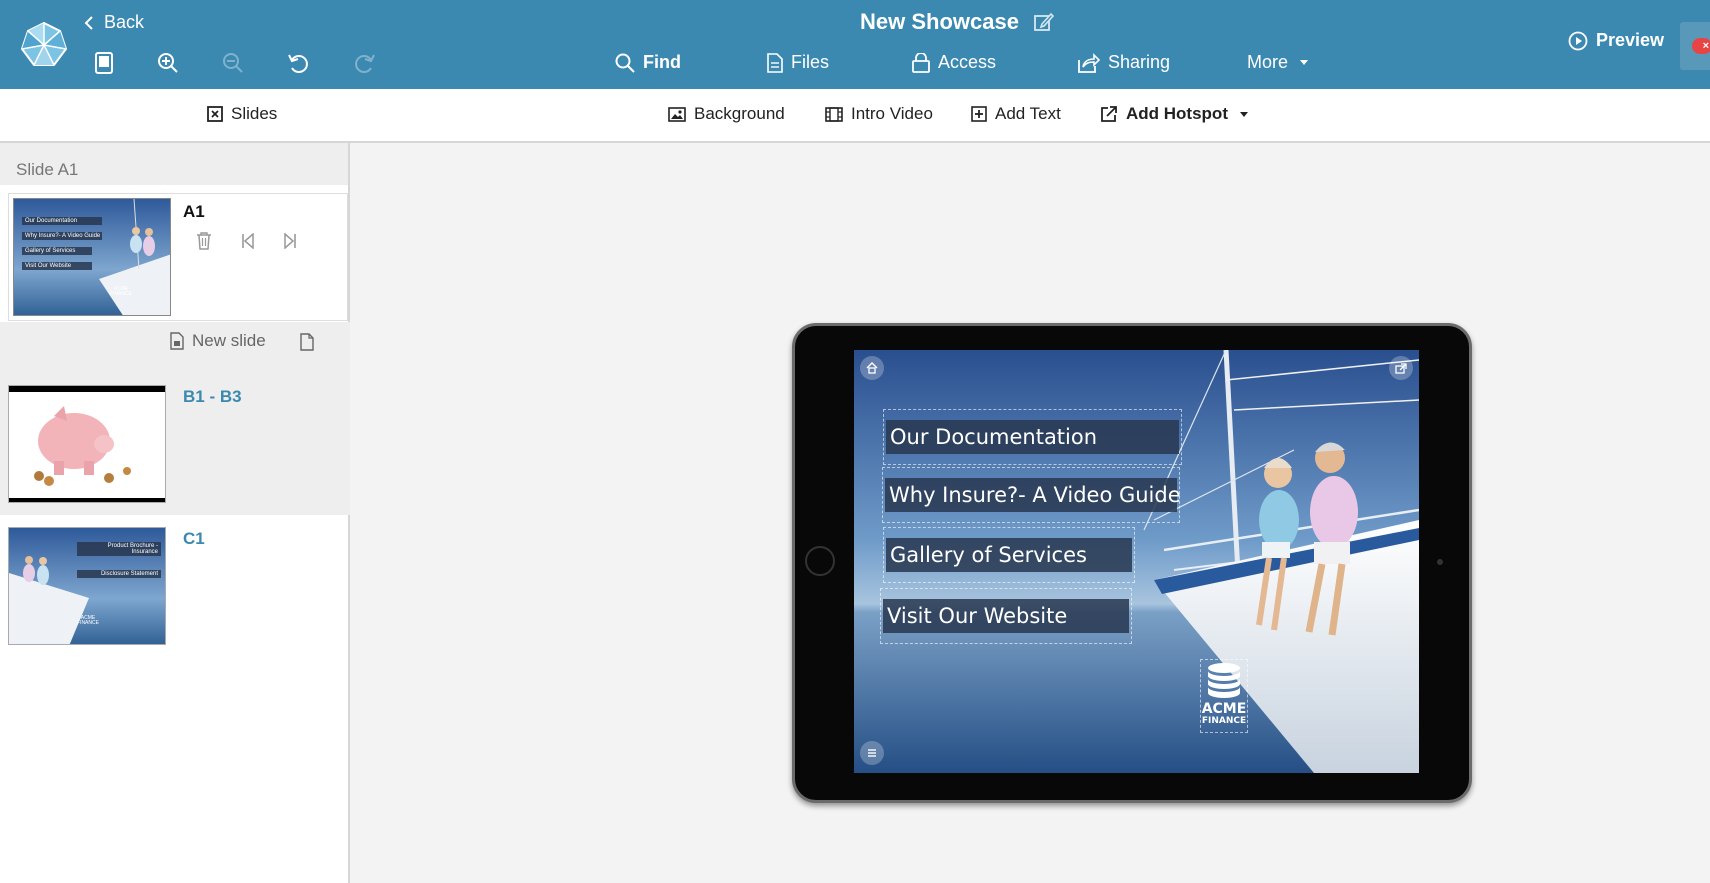 The width and height of the screenshot is (1710, 883). I want to click on nav-sharing: Sharing, so click(1124, 62).